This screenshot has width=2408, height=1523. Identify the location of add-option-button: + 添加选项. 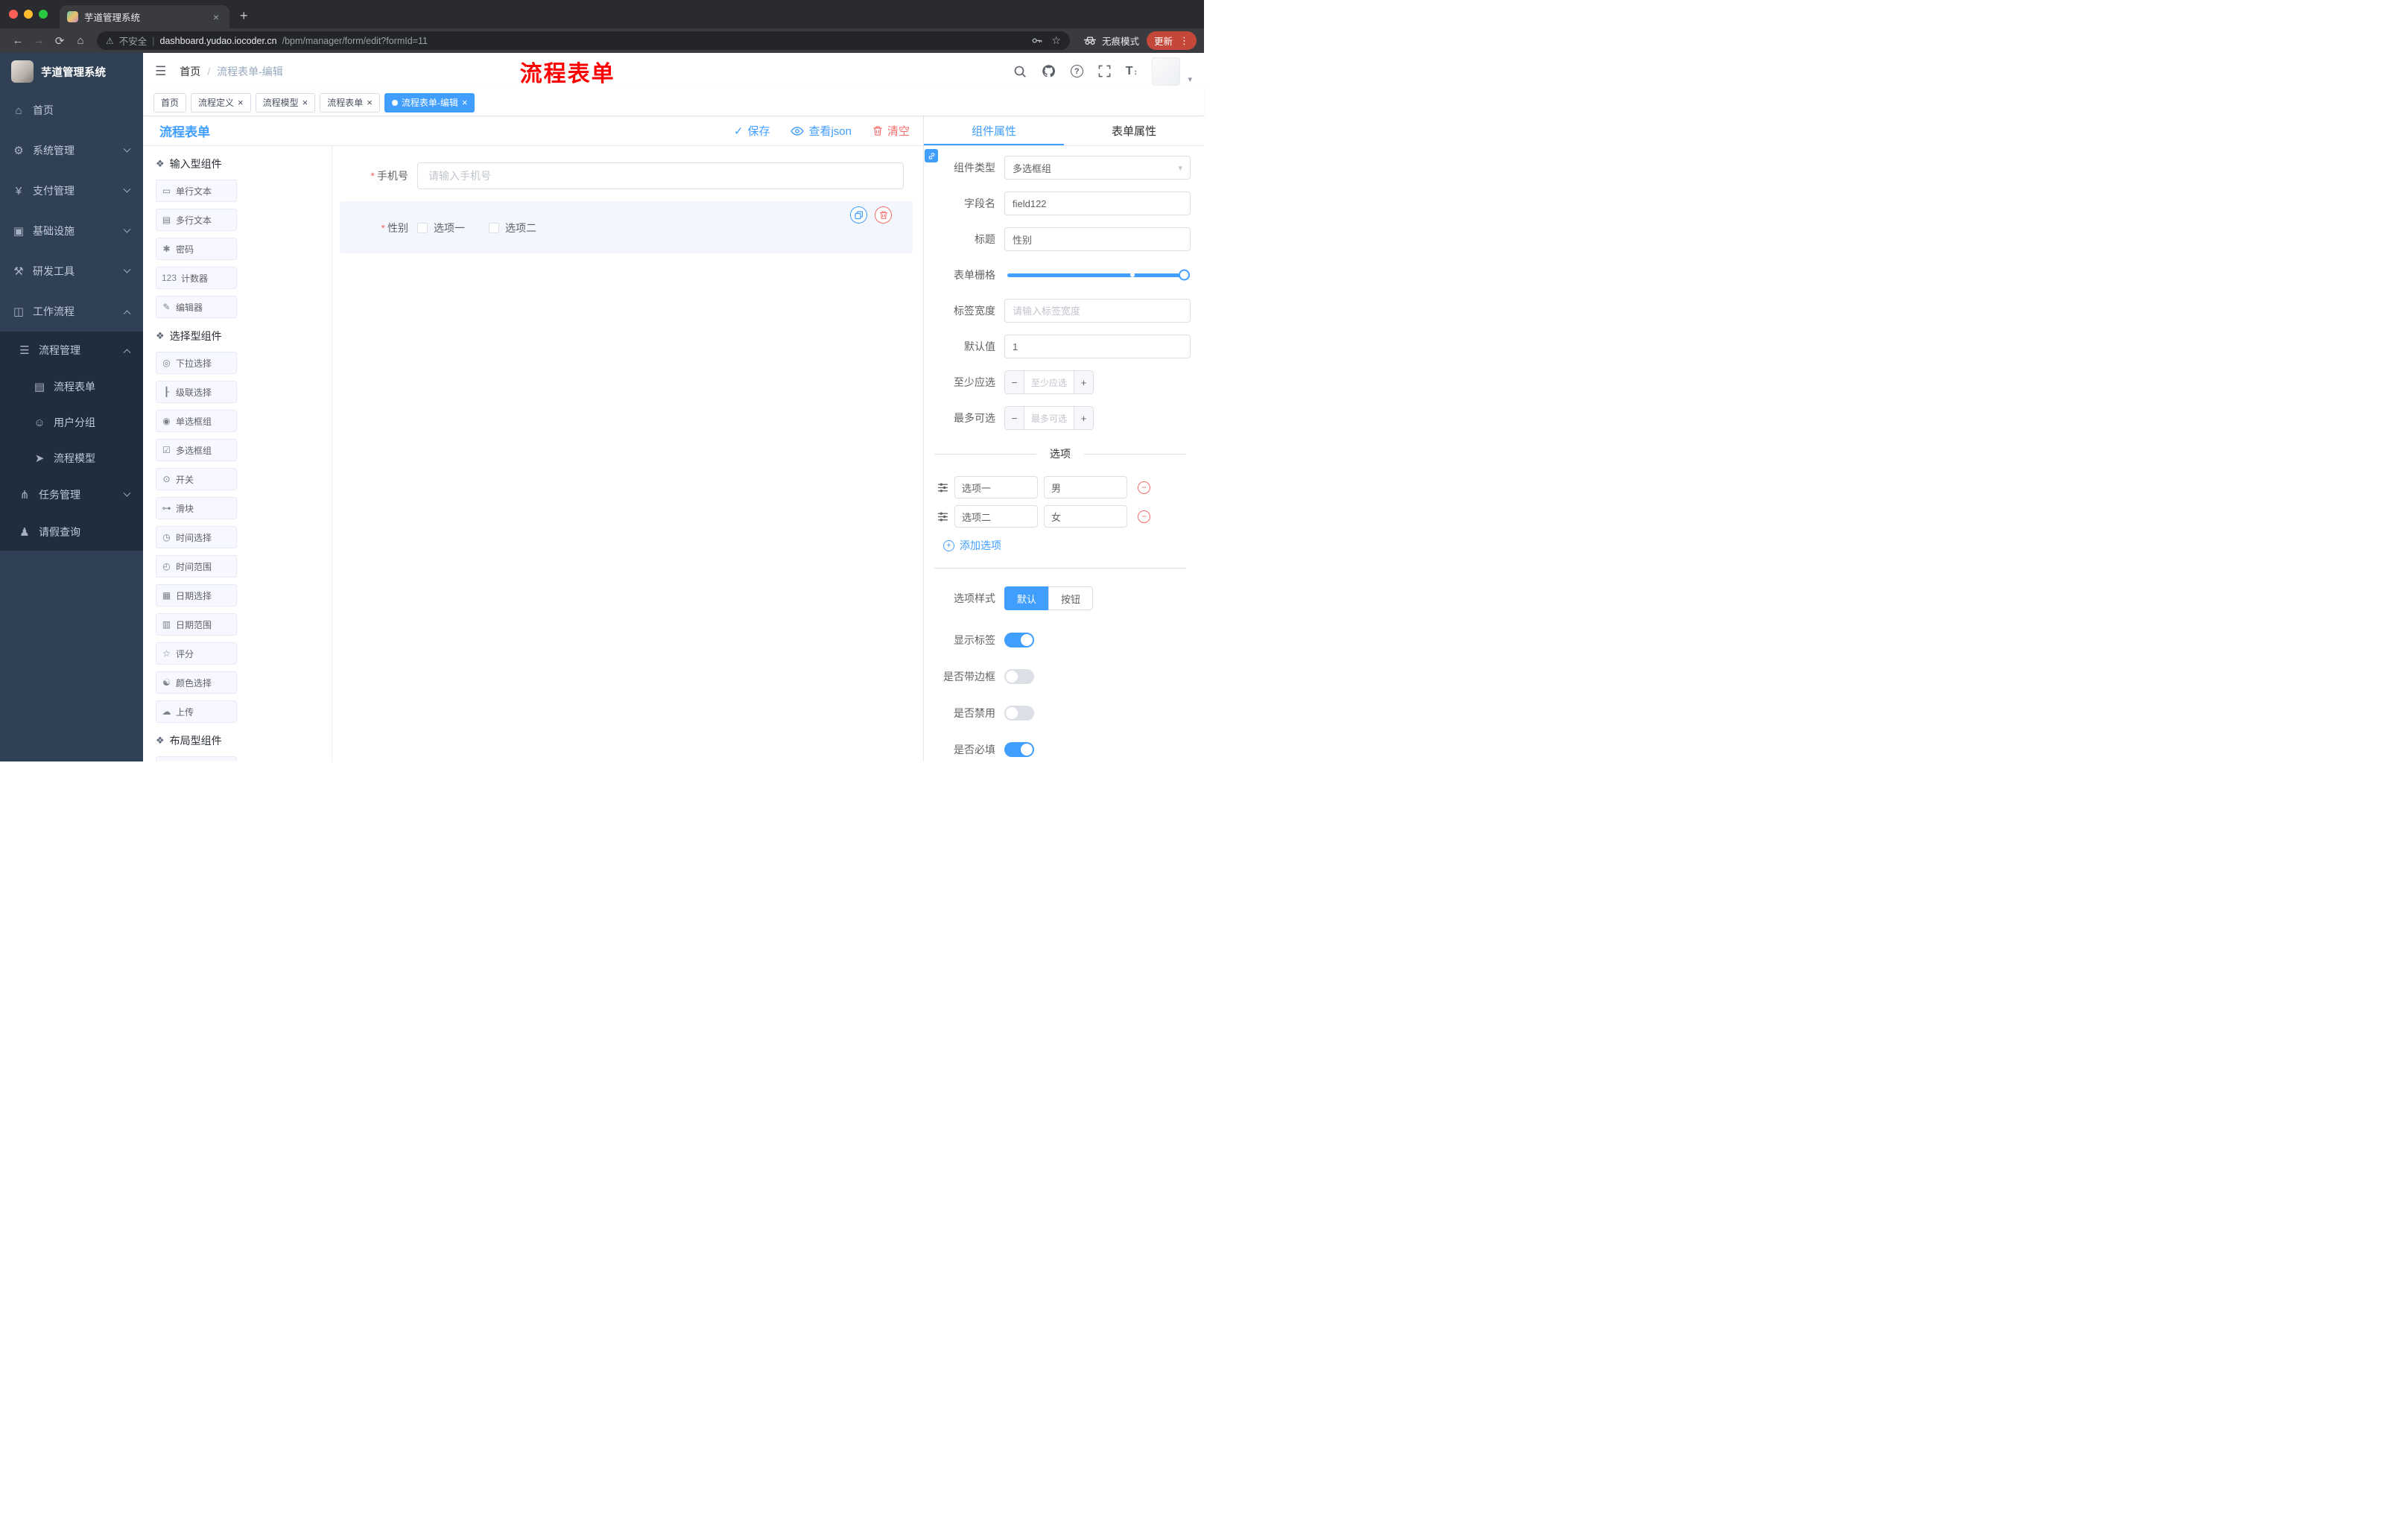
(1067, 545).